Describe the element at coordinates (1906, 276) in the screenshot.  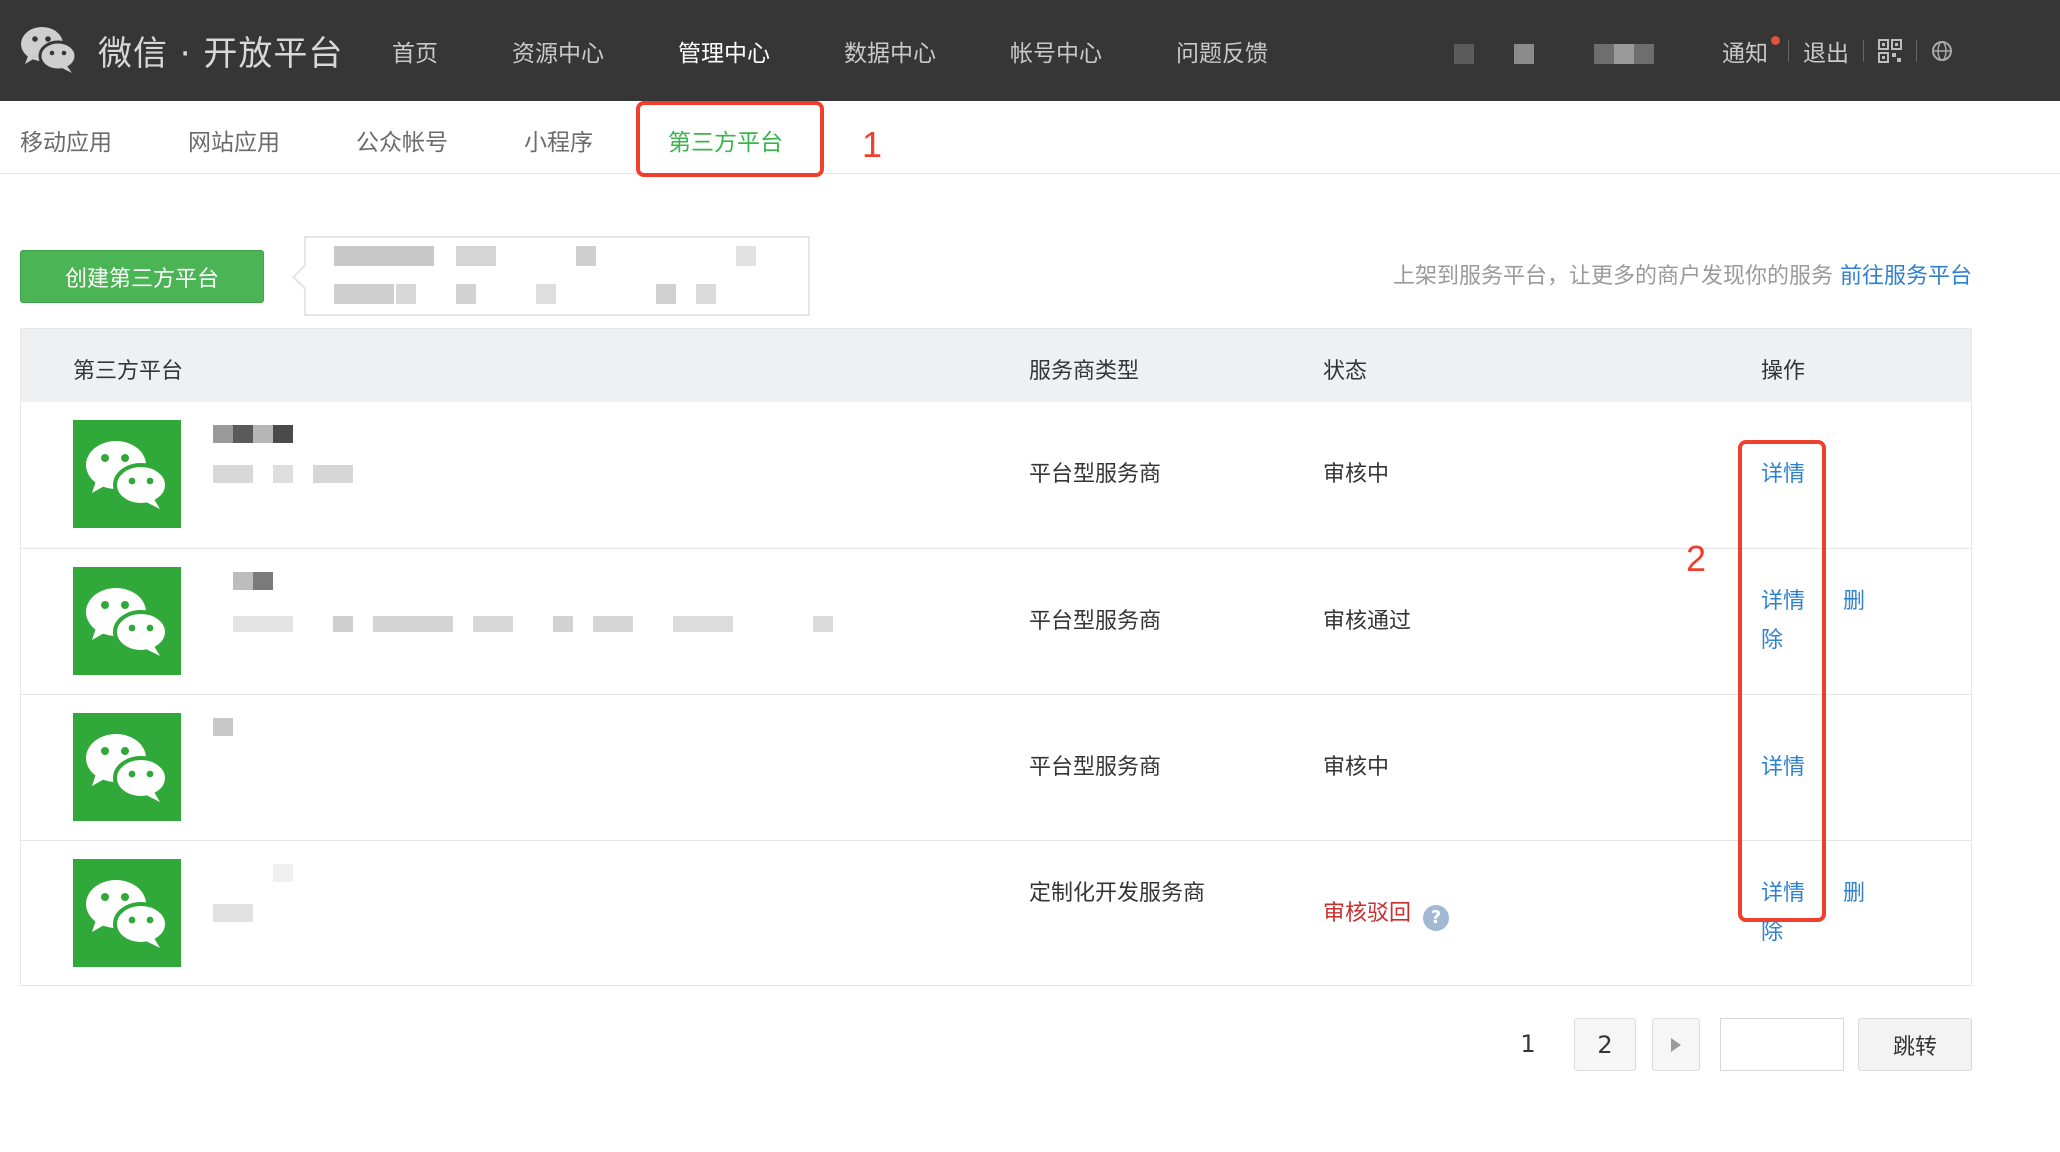
I see `go-service-platform-link: 前往服务平台` at that location.